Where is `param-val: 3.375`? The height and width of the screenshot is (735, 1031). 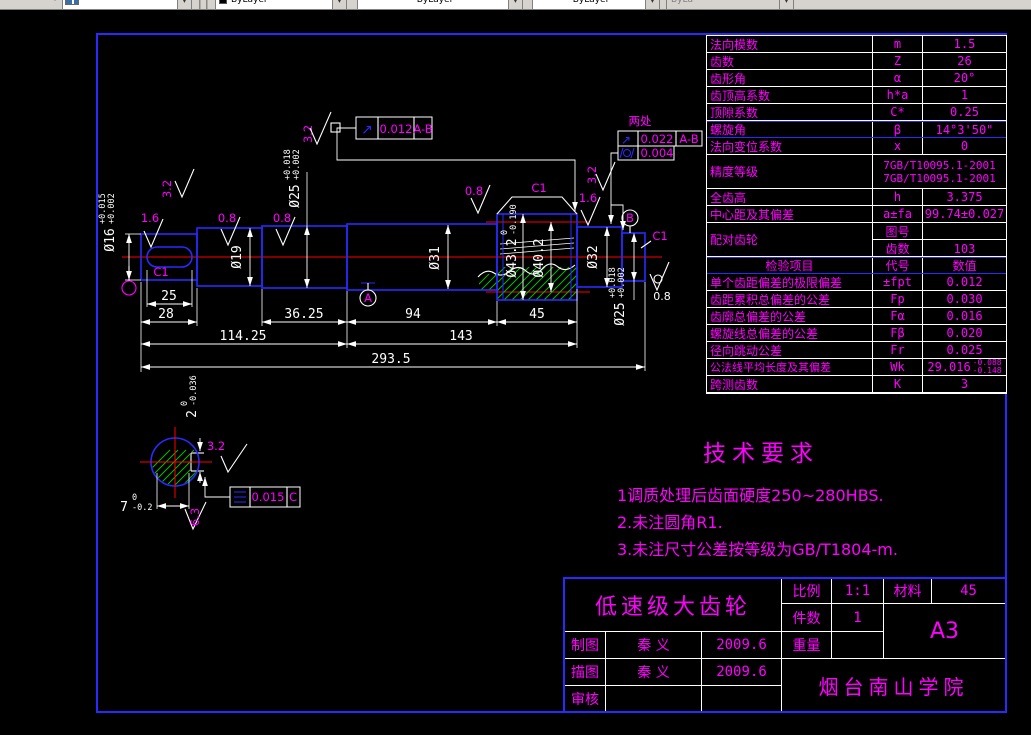 param-val: 3.375 is located at coordinates (964, 197).